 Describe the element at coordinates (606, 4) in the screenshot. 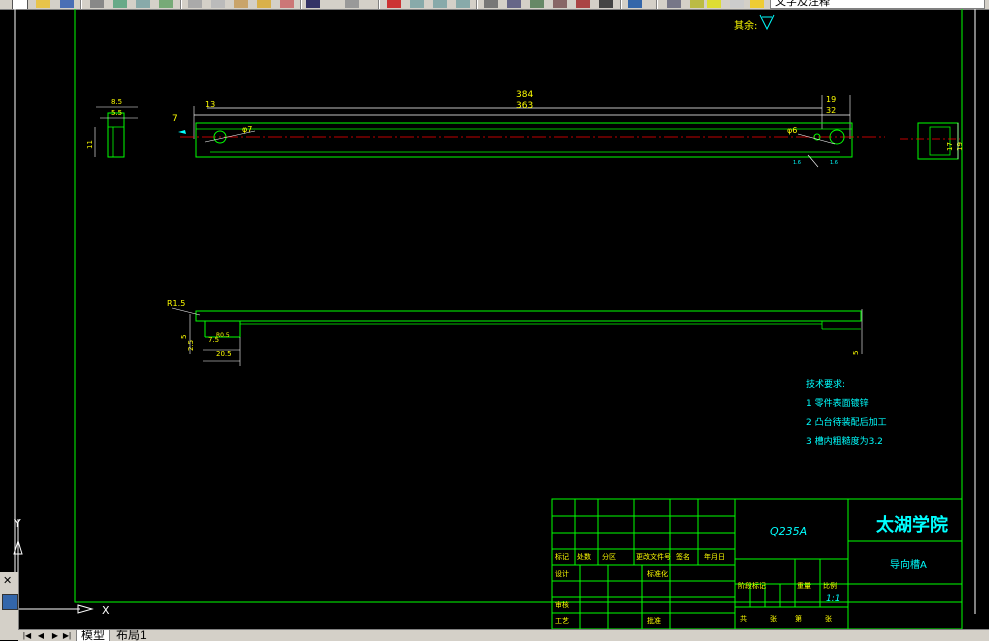

I see `calculator-icon` at that location.